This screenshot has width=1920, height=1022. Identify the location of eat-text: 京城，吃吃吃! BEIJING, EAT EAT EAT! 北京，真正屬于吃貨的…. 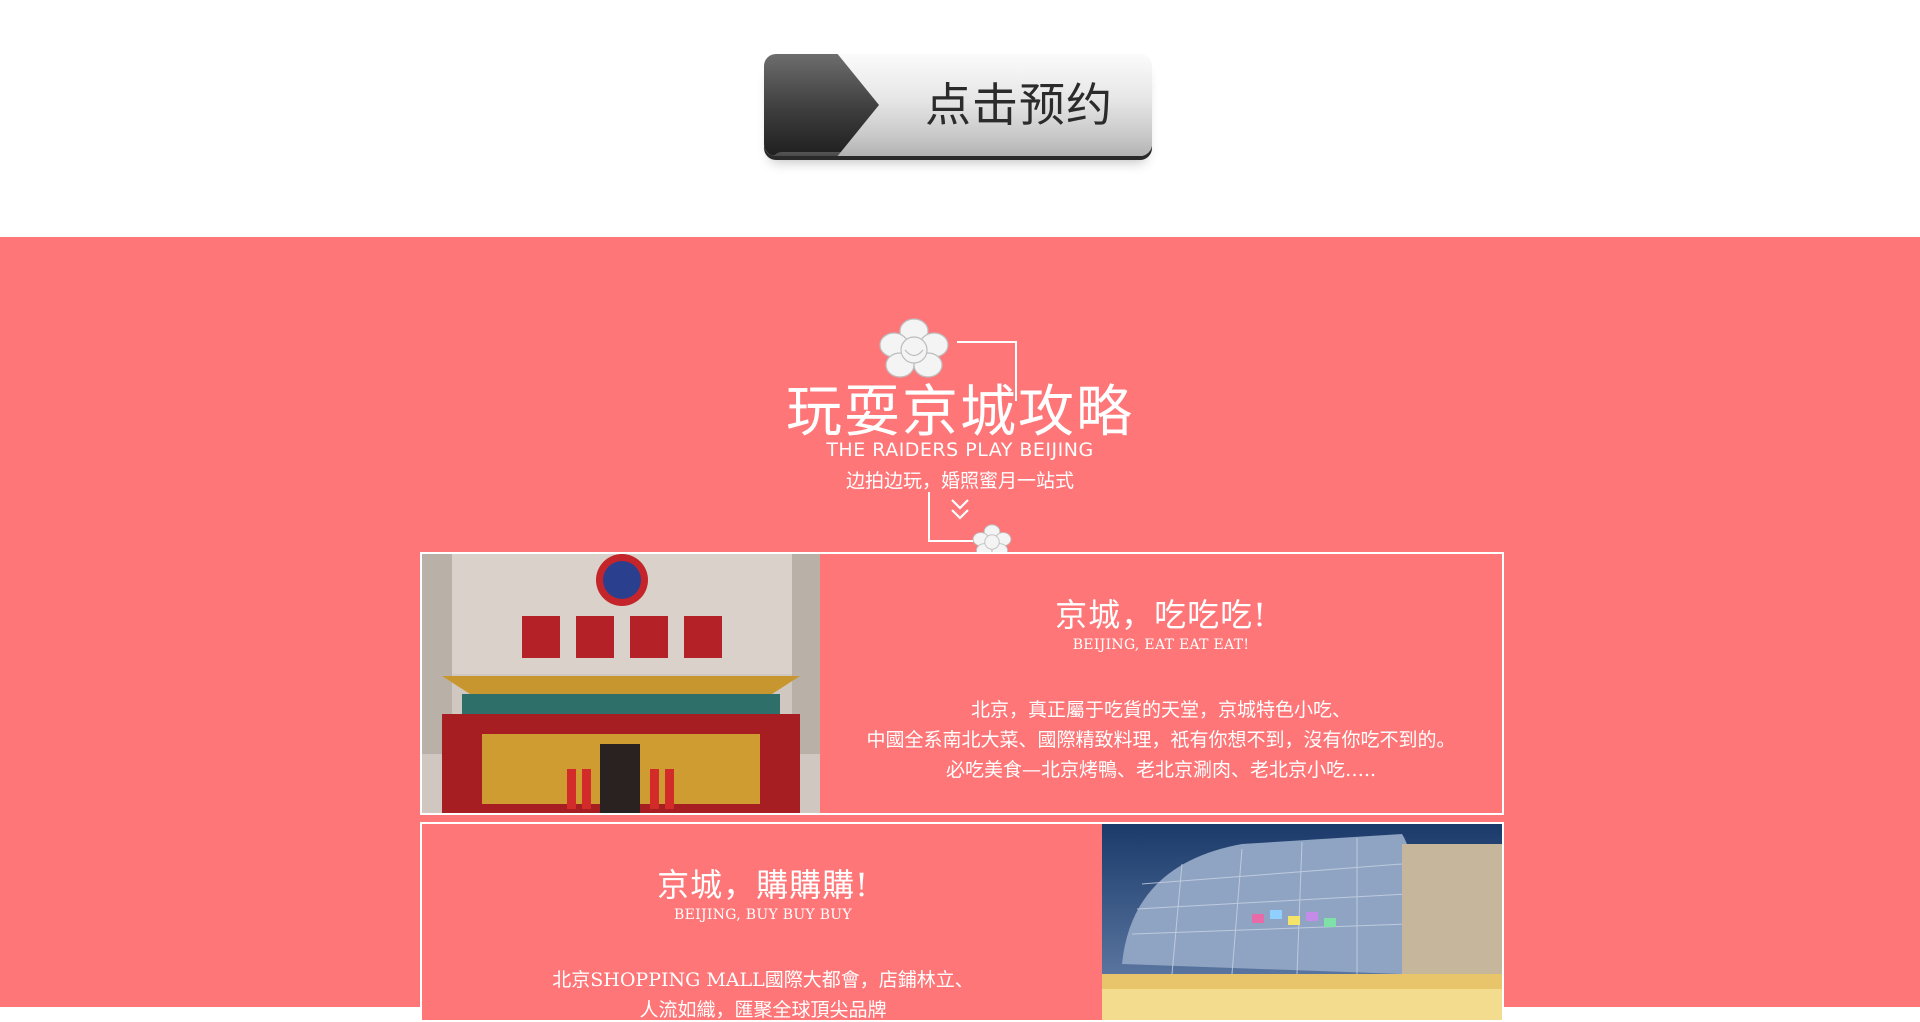
(1161, 669).